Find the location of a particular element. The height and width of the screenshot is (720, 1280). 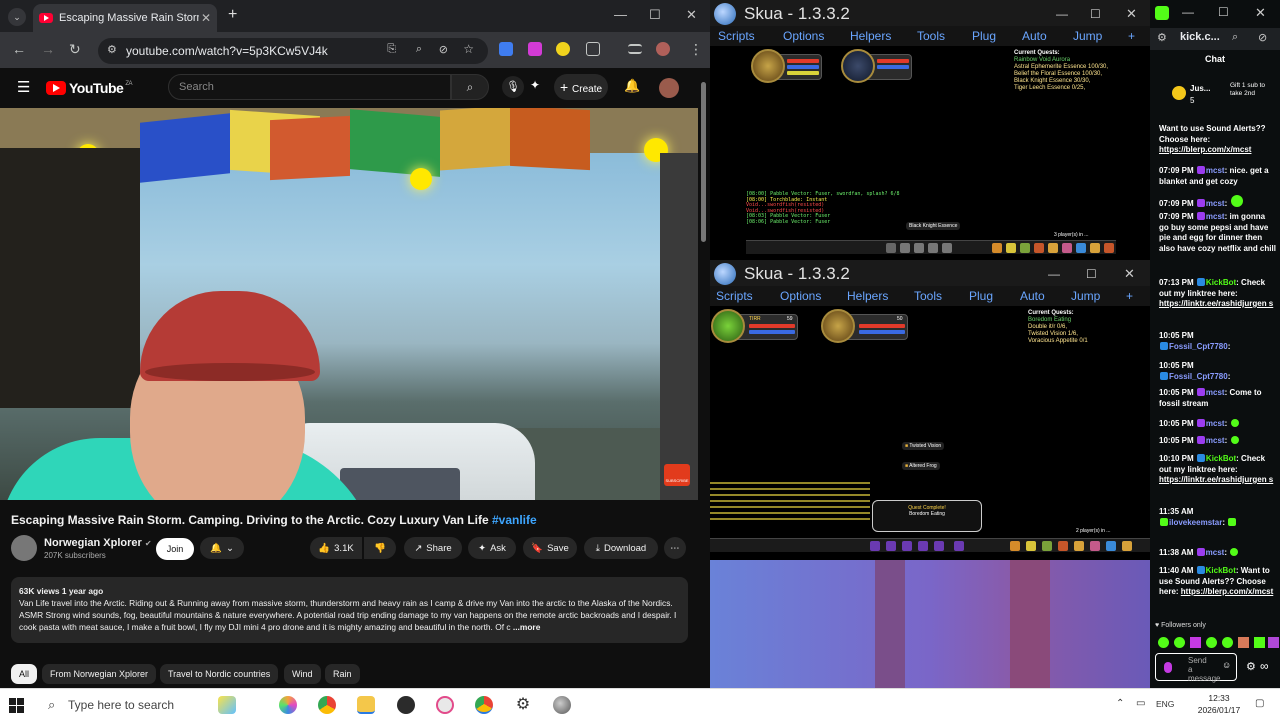

windows-start-icon is located at coordinates (16, 705).